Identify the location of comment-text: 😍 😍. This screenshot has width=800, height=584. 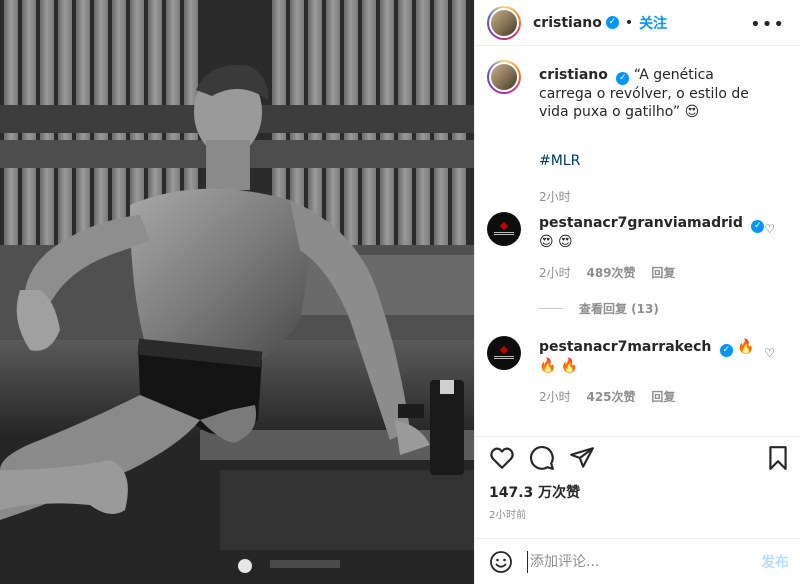
(556, 242).